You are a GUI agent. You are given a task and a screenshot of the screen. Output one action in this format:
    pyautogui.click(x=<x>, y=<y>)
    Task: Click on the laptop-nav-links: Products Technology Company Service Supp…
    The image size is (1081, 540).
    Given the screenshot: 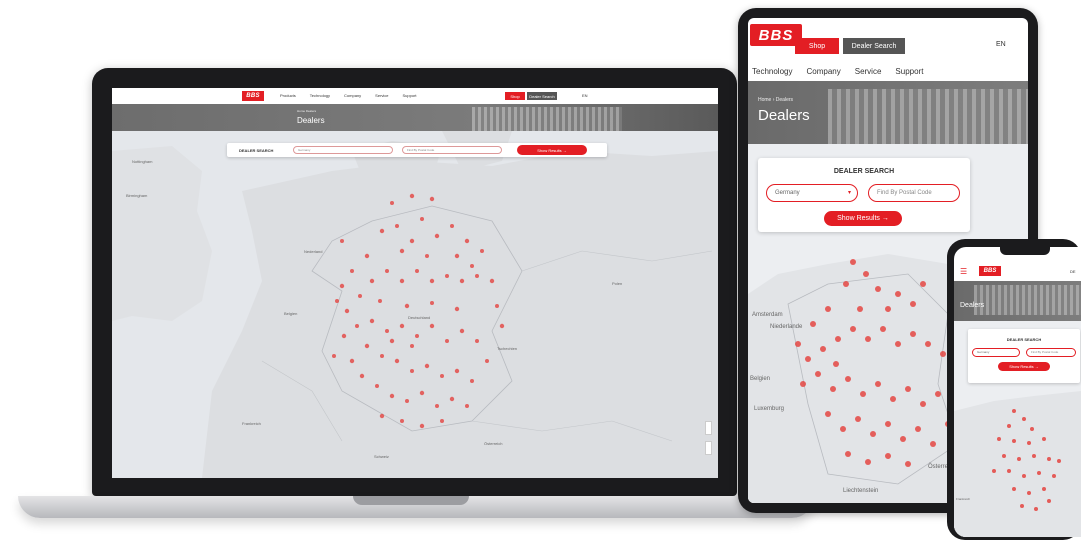 What is the action you would take?
    pyautogui.click(x=348, y=95)
    